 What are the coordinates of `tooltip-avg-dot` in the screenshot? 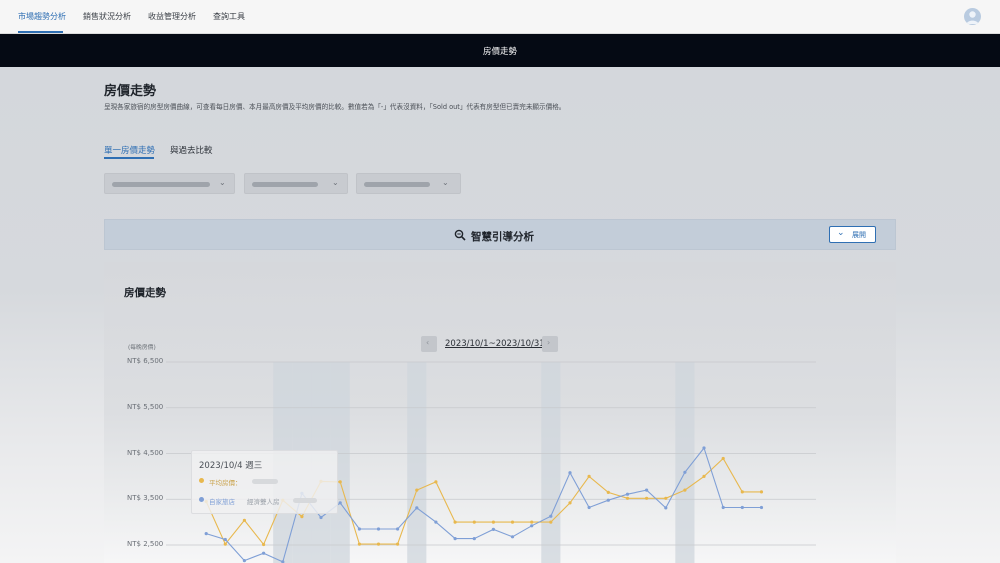 It's located at (201, 480).